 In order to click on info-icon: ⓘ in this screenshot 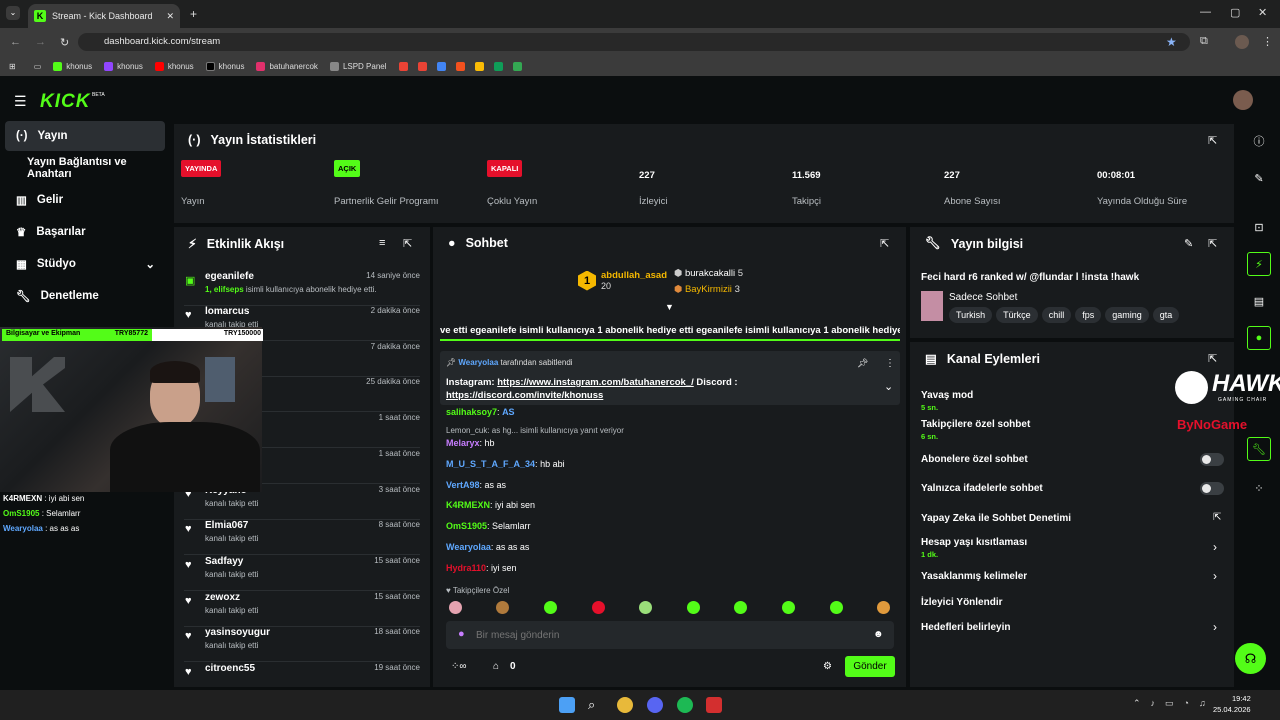, I will do `click(1259, 141)`.